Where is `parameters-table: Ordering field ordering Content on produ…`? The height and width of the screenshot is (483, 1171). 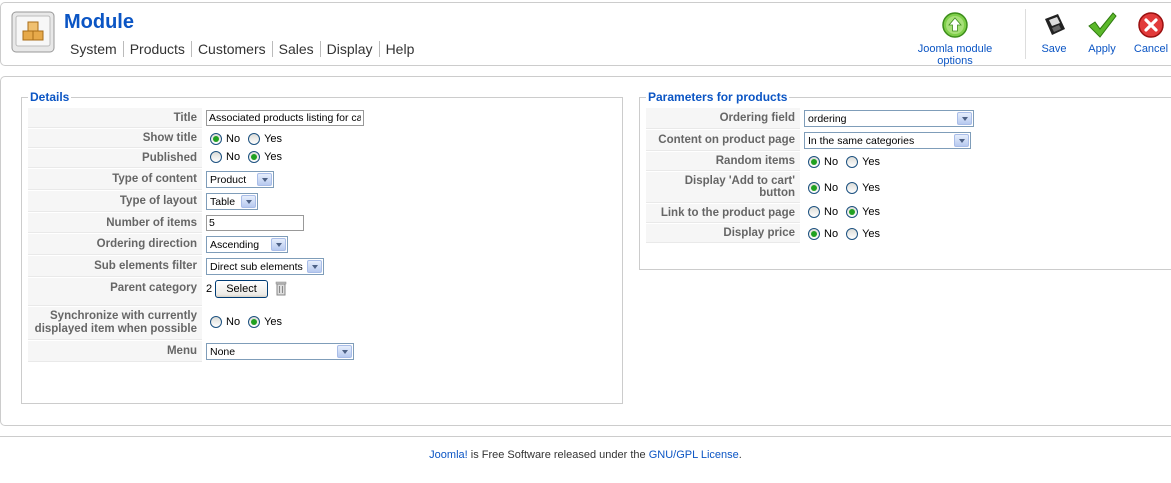
parameters-table: Ordering field ordering Content on produ… is located at coordinates (812, 175).